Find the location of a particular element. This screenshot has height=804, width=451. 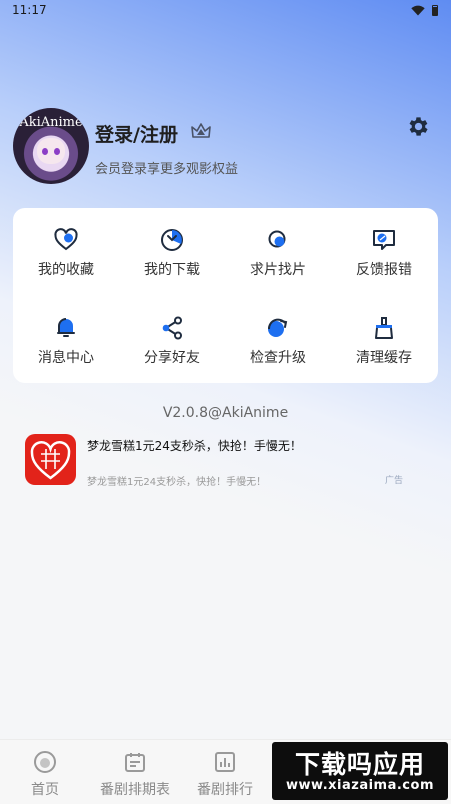

tab-schedule: 番剧排期表 is located at coordinates (135, 772).